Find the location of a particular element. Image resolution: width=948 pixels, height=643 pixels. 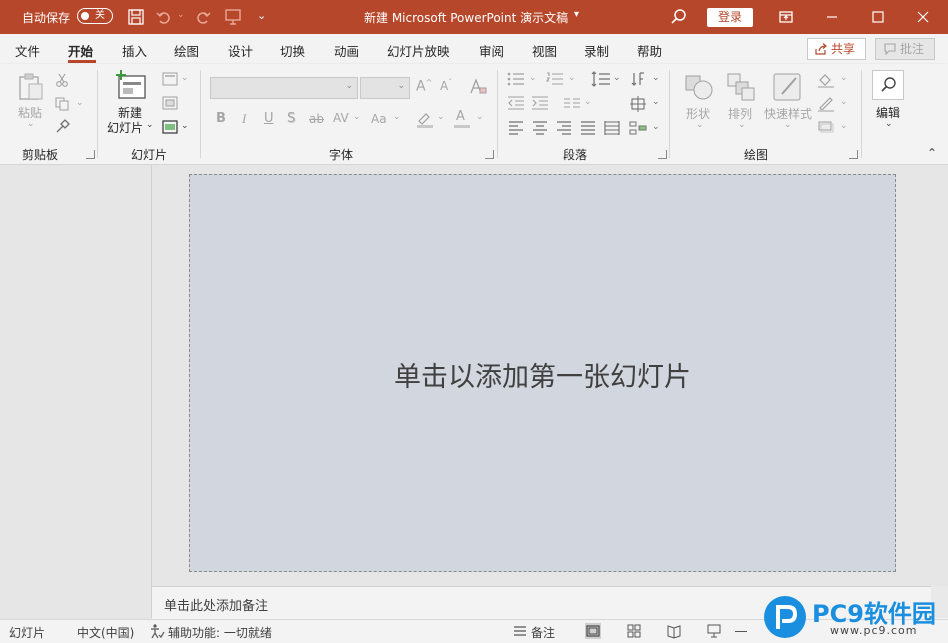

decrease-indent-icon is located at coordinates (516, 103).